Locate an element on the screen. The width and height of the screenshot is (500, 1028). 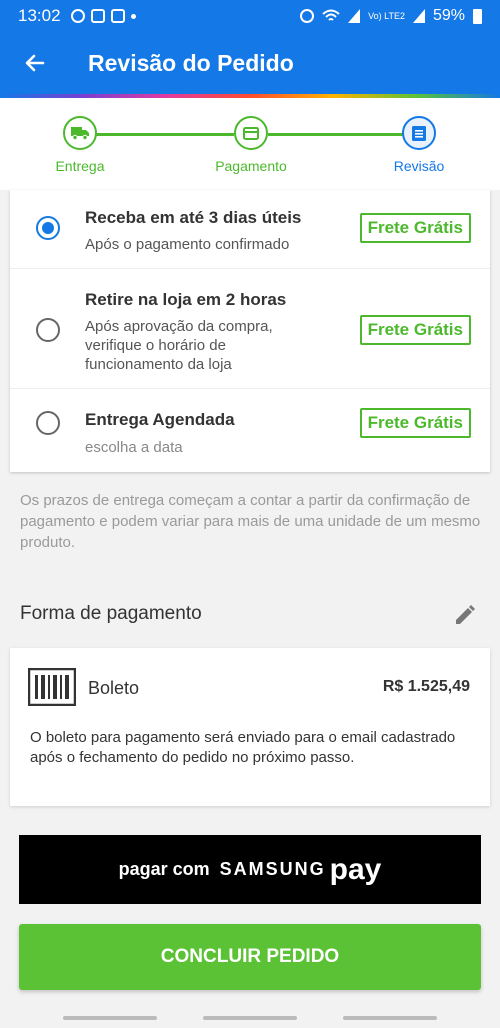
option-subtitle: Após o pagamento confirmado is located at coordinates (187, 244).